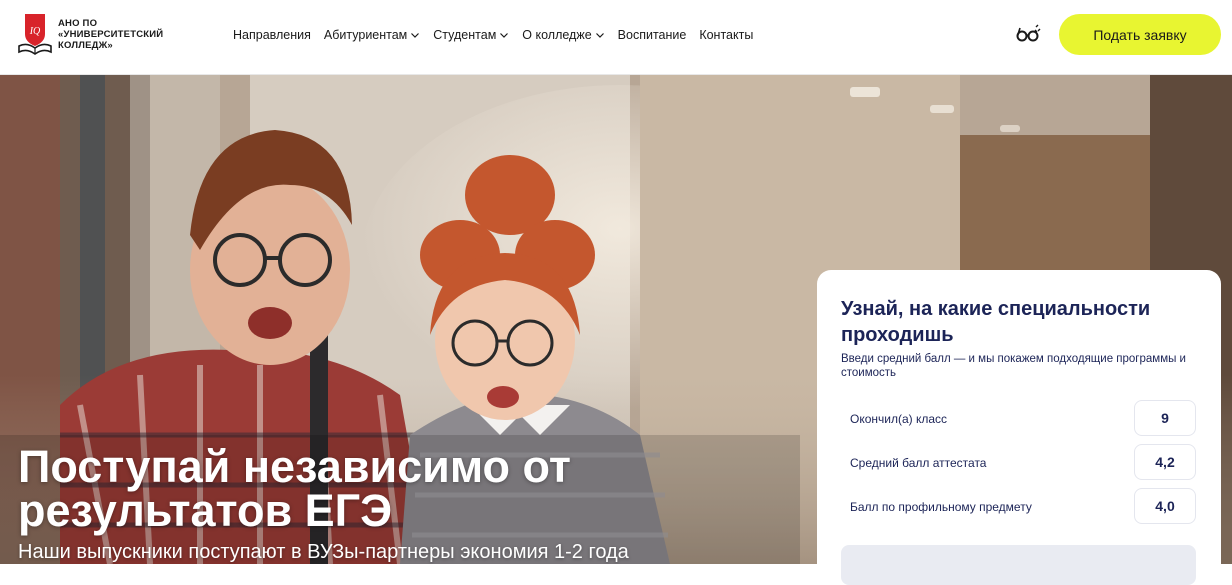 The height and width of the screenshot is (585, 1232). Describe the element at coordinates (996, 322) in the screenshot. I see `calculator-title: Узнай, на какие специальности проходишь` at that location.